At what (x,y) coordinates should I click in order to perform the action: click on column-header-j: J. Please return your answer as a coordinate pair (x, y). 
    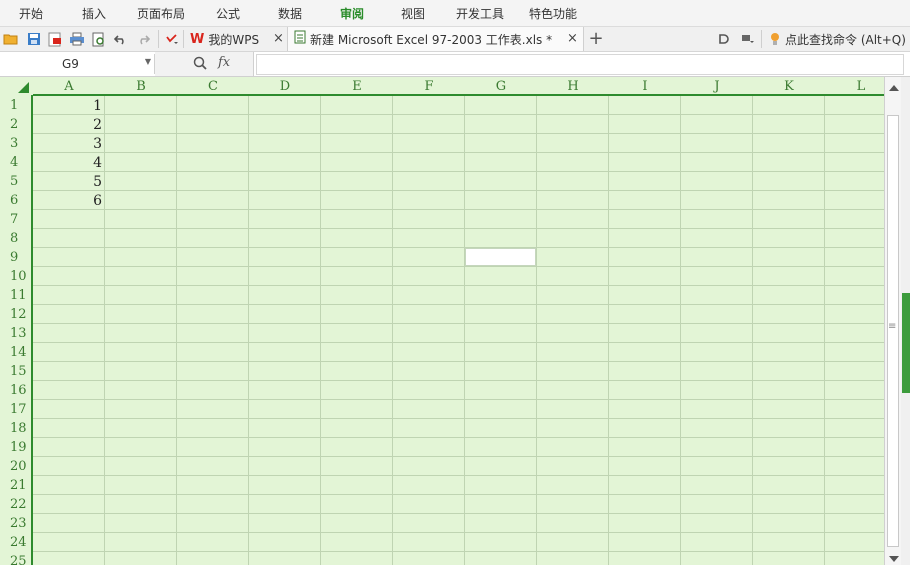
    Looking at the image, I should click on (717, 86).